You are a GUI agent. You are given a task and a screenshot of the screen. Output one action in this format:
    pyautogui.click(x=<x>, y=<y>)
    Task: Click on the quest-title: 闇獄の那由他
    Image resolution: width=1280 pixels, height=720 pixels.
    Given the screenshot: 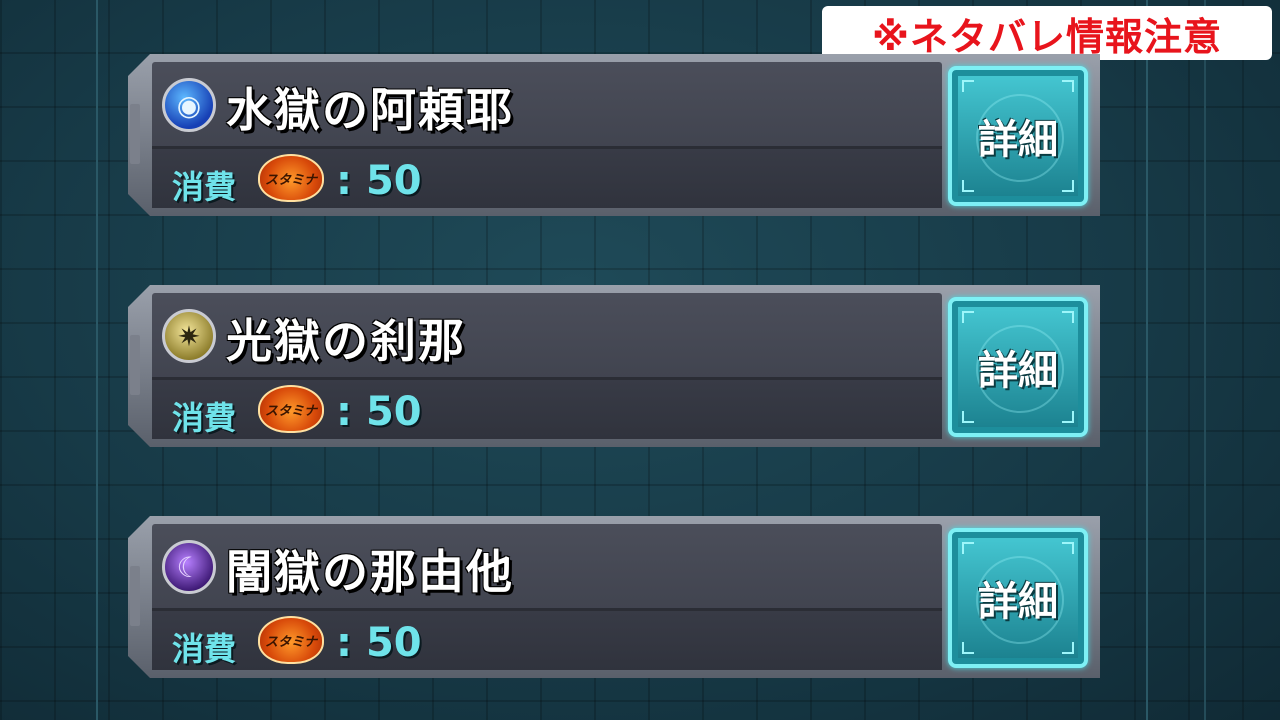 What is the action you would take?
    pyautogui.click(x=370, y=572)
    